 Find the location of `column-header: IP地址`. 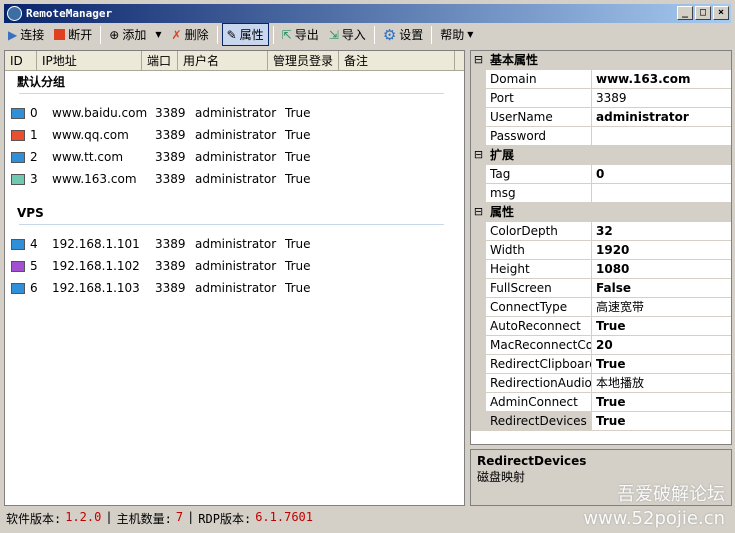

column-header: IP地址 is located at coordinates (89, 60).